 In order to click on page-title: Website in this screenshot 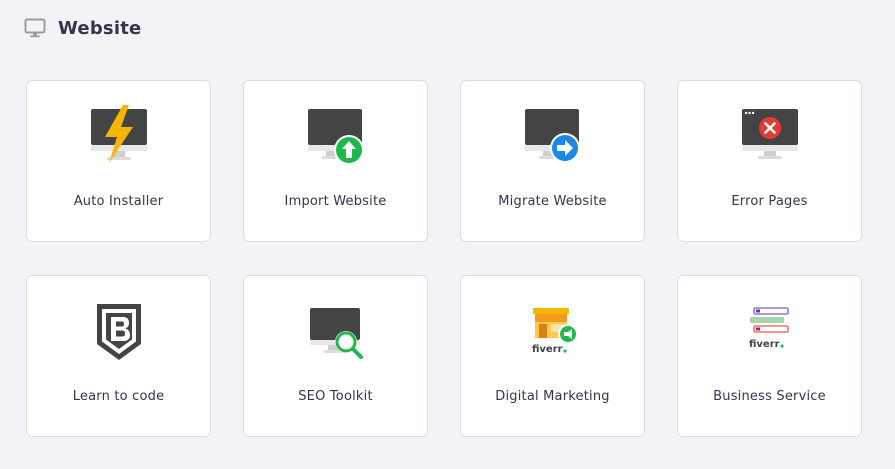, I will do `click(100, 28)`.